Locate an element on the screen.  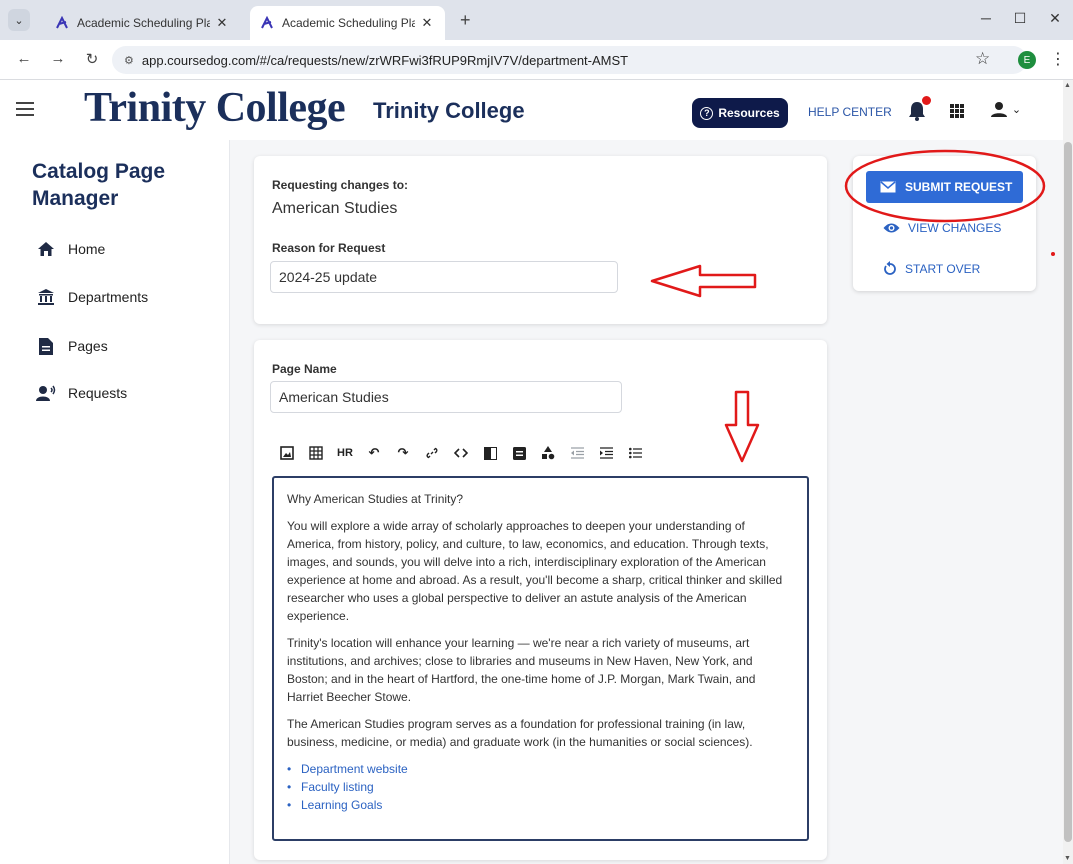
block-icon is located at coordinates (490, 453).